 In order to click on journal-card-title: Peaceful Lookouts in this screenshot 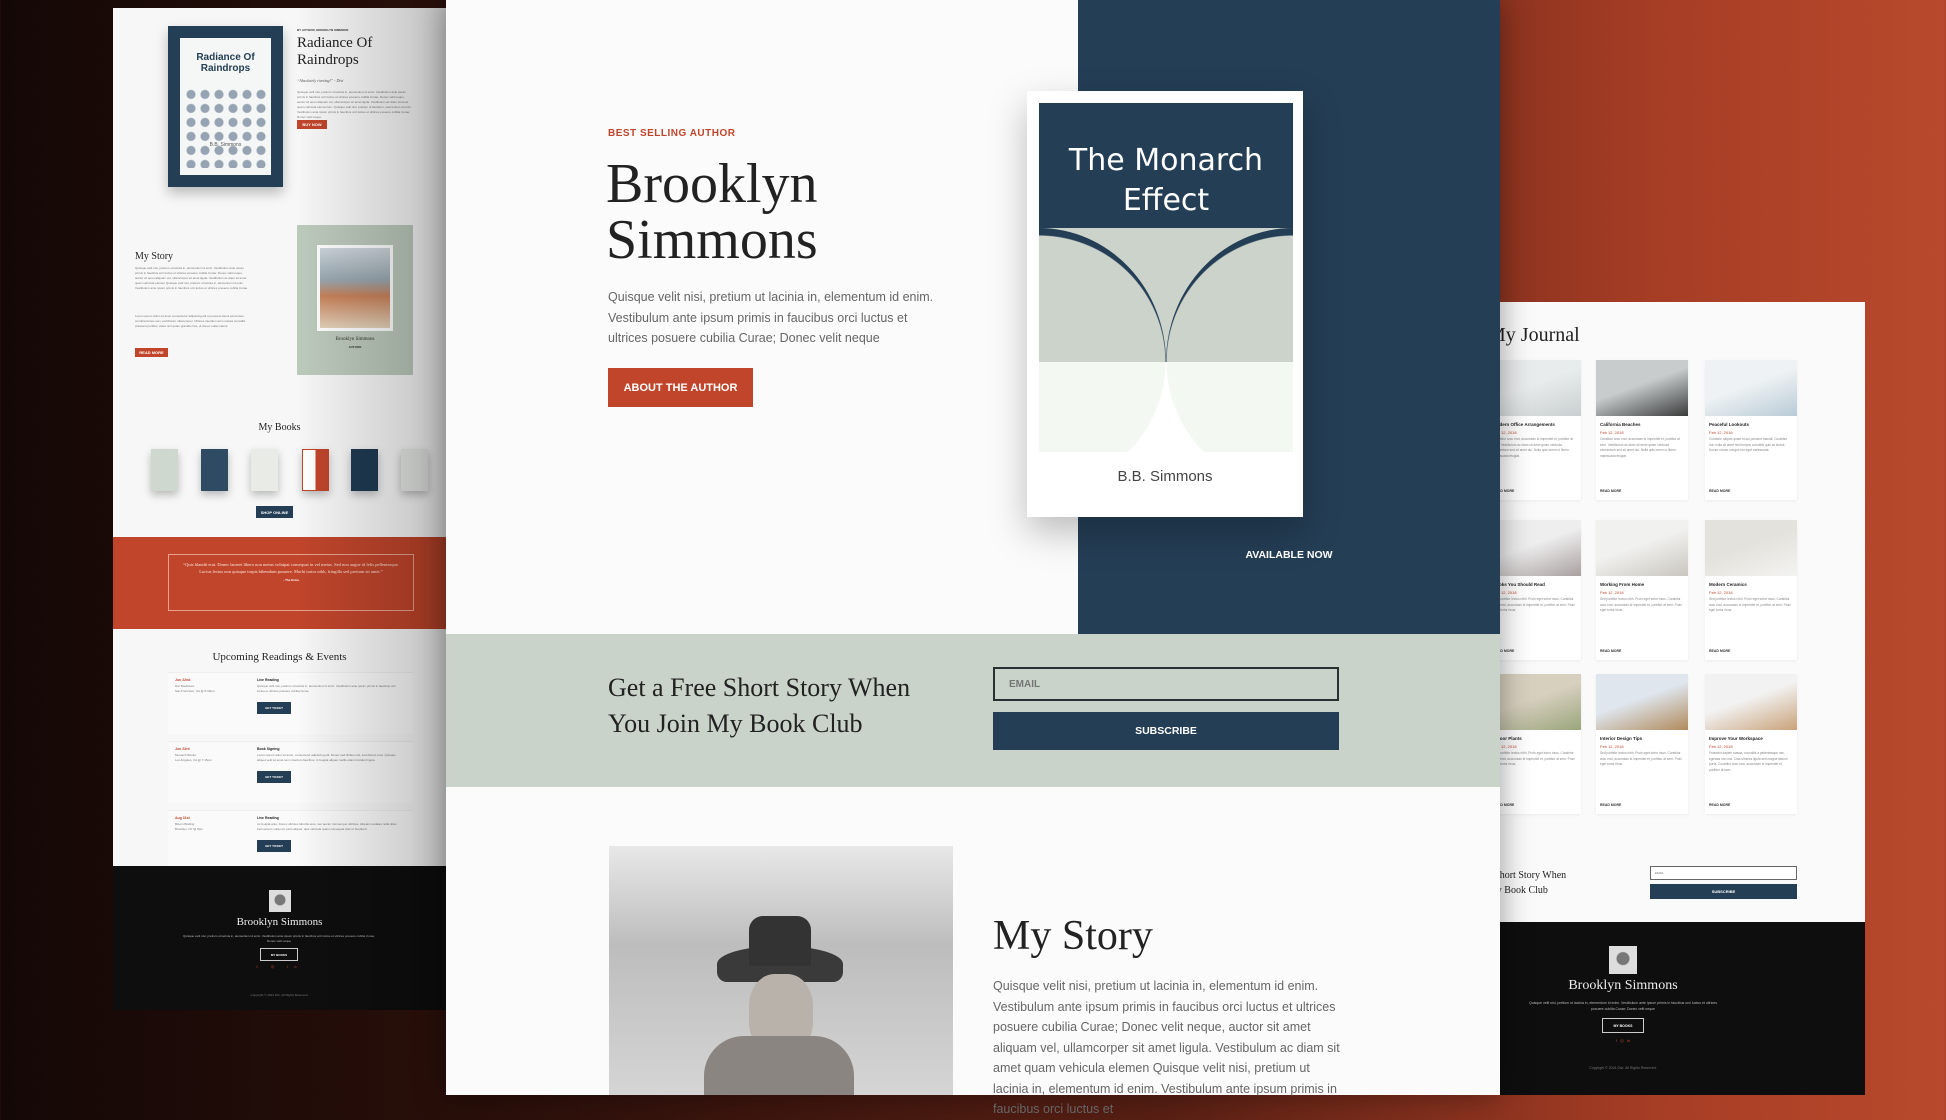, I will do `click(1752, 424)`.